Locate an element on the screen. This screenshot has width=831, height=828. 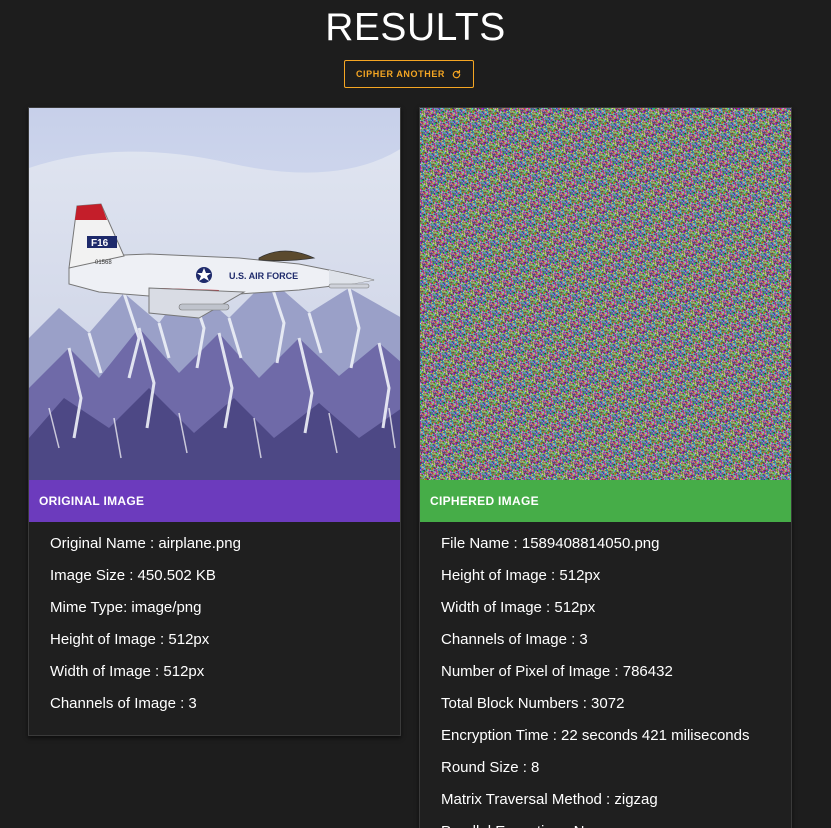
ciphered-file-name: File Name : 1589408814050.png is located at coordinates (550, 543).